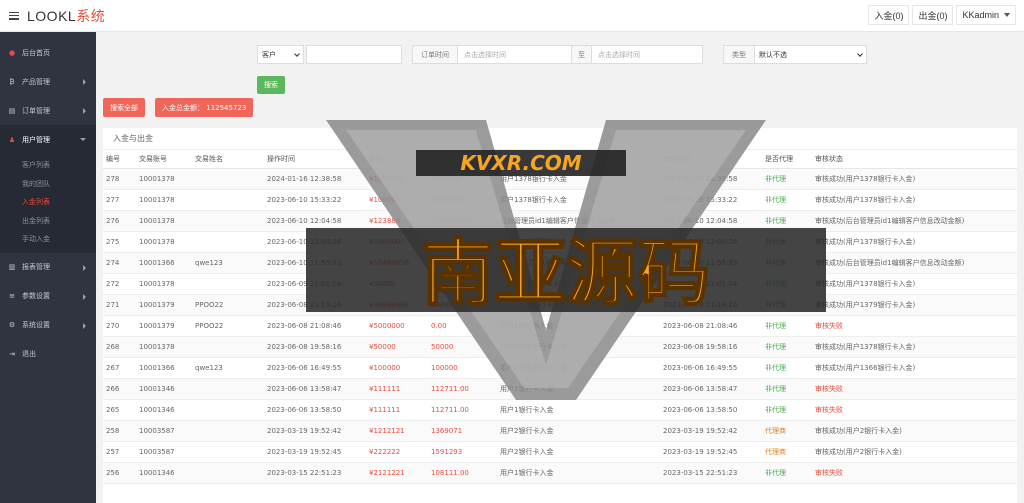 Image resolution: width=1024 pixels, height=503 pixels. What do you see at coordinates (980, 15) in the screenshot?
I see `user-name: KKadmin` at bounding box center [980, 15].